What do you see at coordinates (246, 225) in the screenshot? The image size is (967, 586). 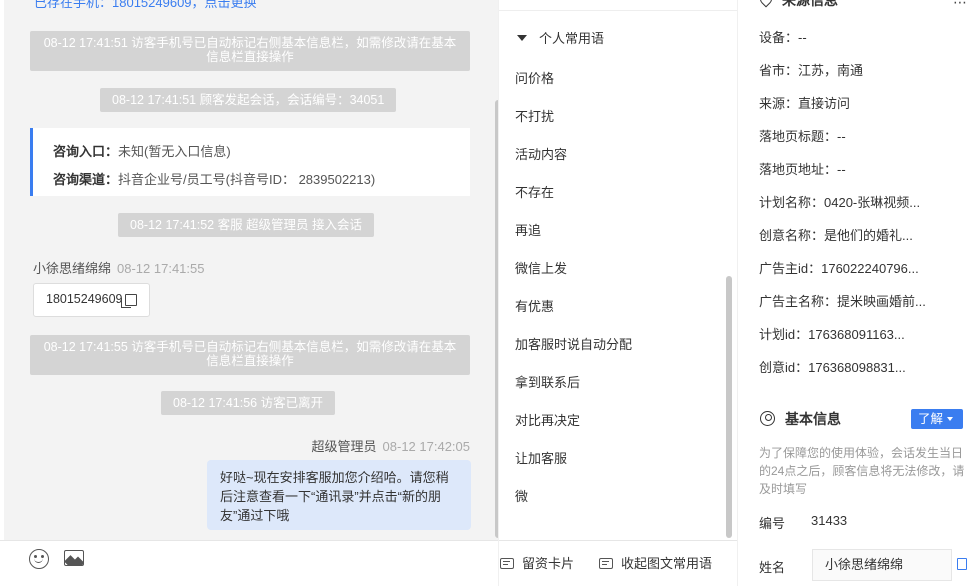 I see `system-message: 08-12 17:41:52 客服 超级管理员 接入会话` at bounding box center [246, 225].